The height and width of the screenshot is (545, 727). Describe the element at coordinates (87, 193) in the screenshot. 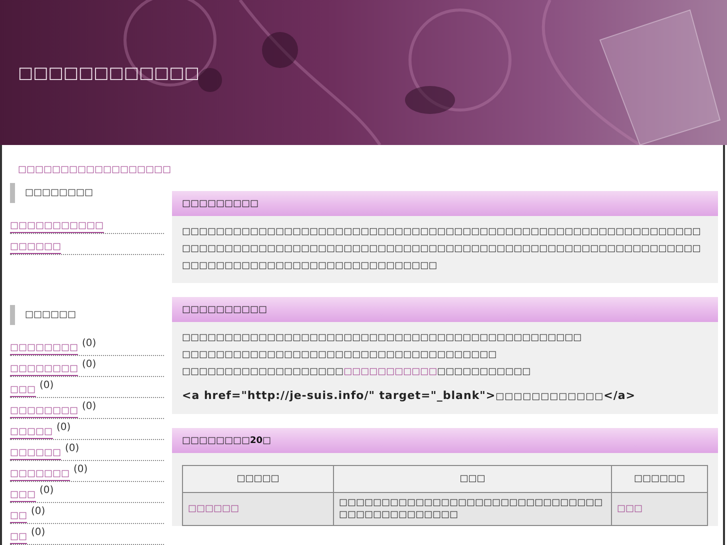

I see `sidebar-heading: □□□□□□□□` at that location.